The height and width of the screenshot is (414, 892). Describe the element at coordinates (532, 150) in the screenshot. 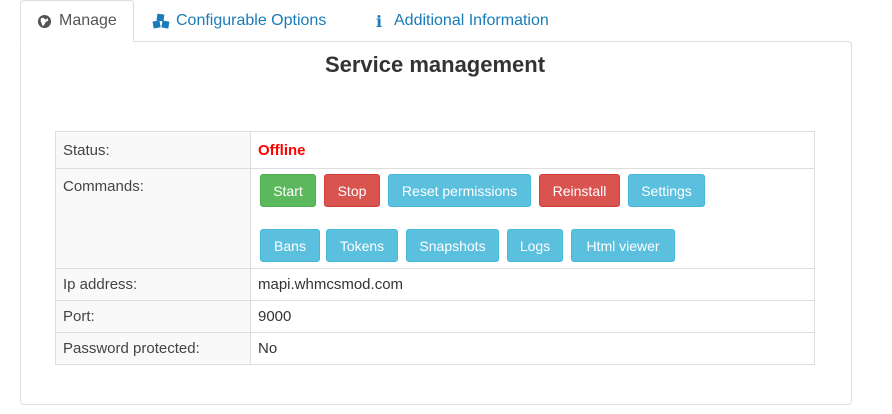

I see `status-value-cell: Offline` at that location.